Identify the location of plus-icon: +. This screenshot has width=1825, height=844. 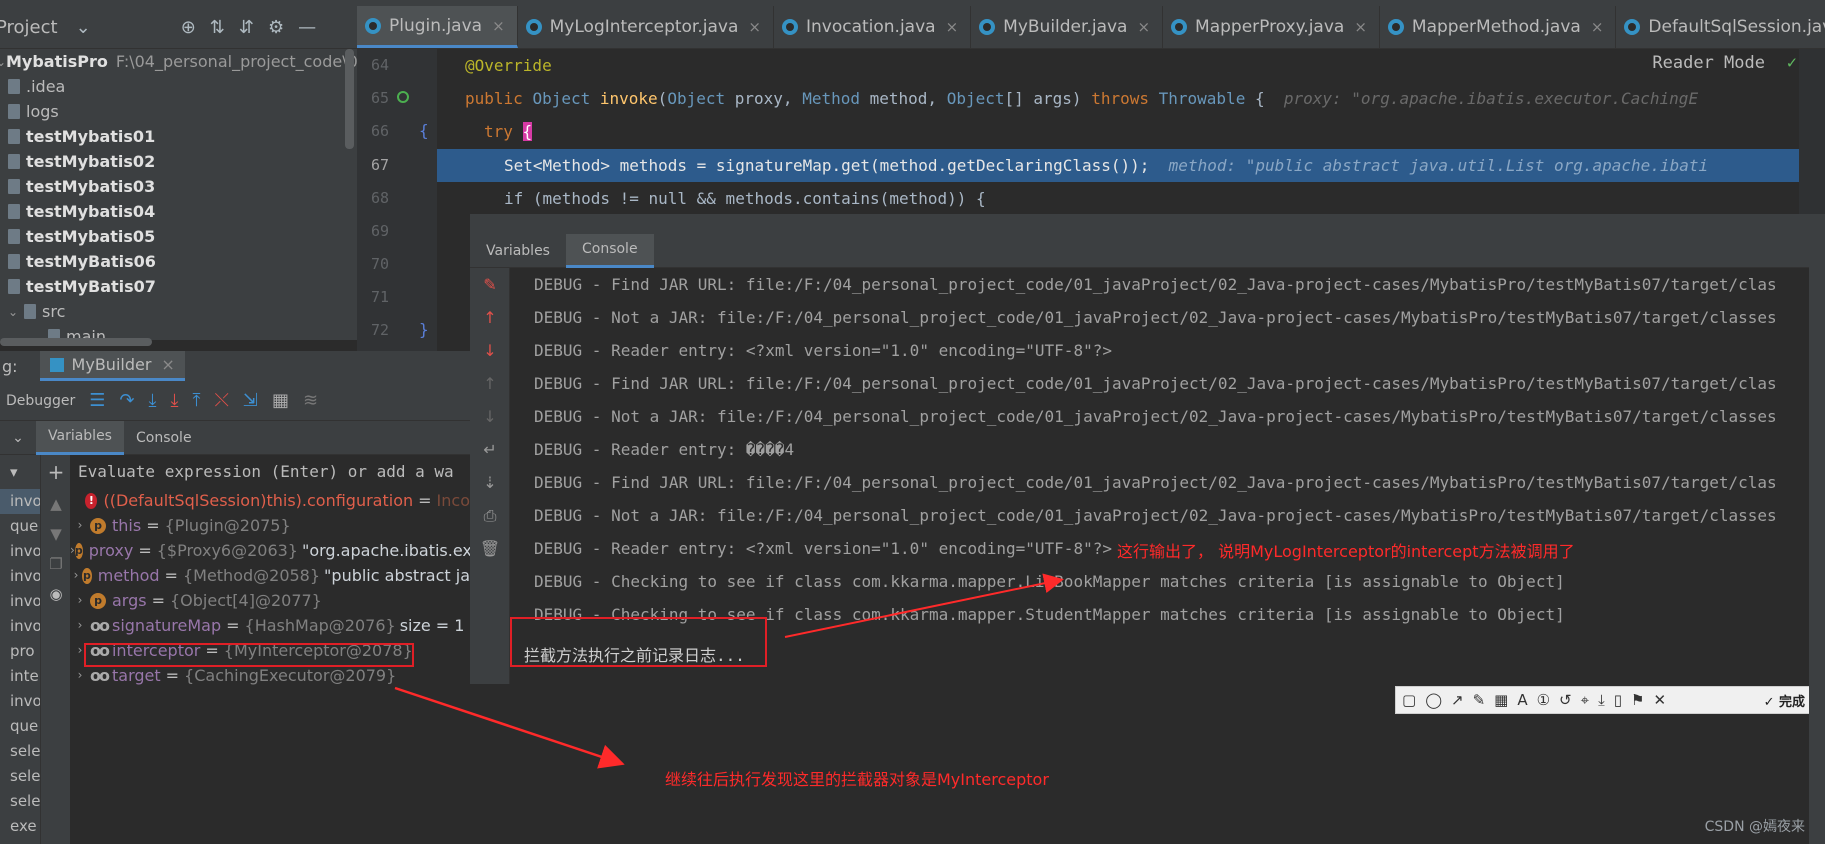
(56, 472).